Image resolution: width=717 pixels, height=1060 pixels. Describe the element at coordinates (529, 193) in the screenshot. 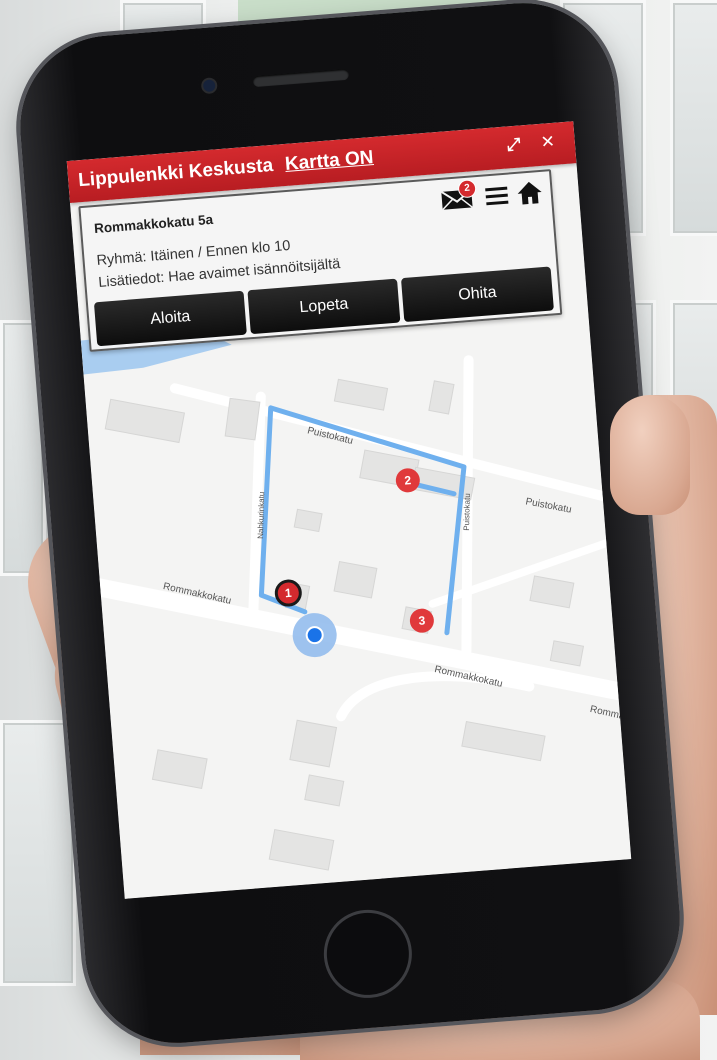

I see `home-icon` at that location.